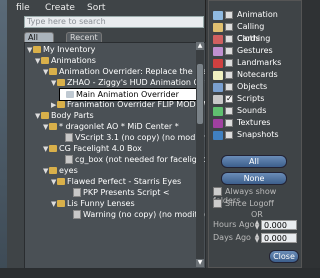  I want to click on tree-item: VScript 3.1 (no copy) (no modify), so click(132, 137).